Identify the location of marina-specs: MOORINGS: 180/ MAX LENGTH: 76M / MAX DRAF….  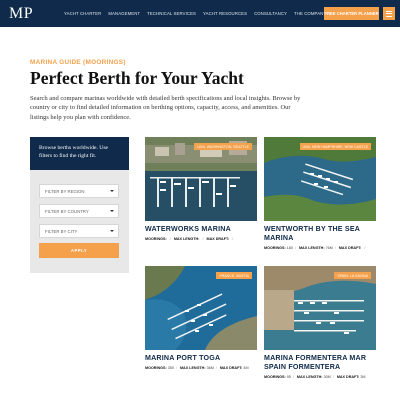
(315, 248).